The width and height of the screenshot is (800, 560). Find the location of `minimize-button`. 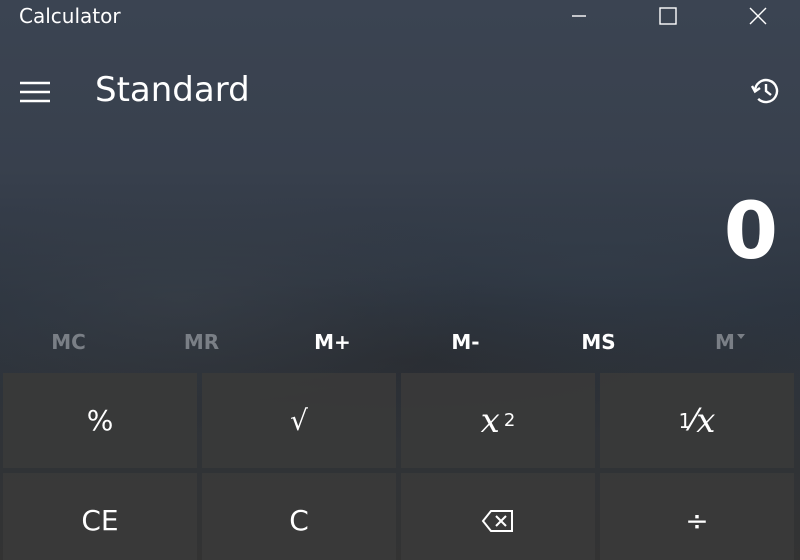

minimize-button is located at coordinates (579, 16).